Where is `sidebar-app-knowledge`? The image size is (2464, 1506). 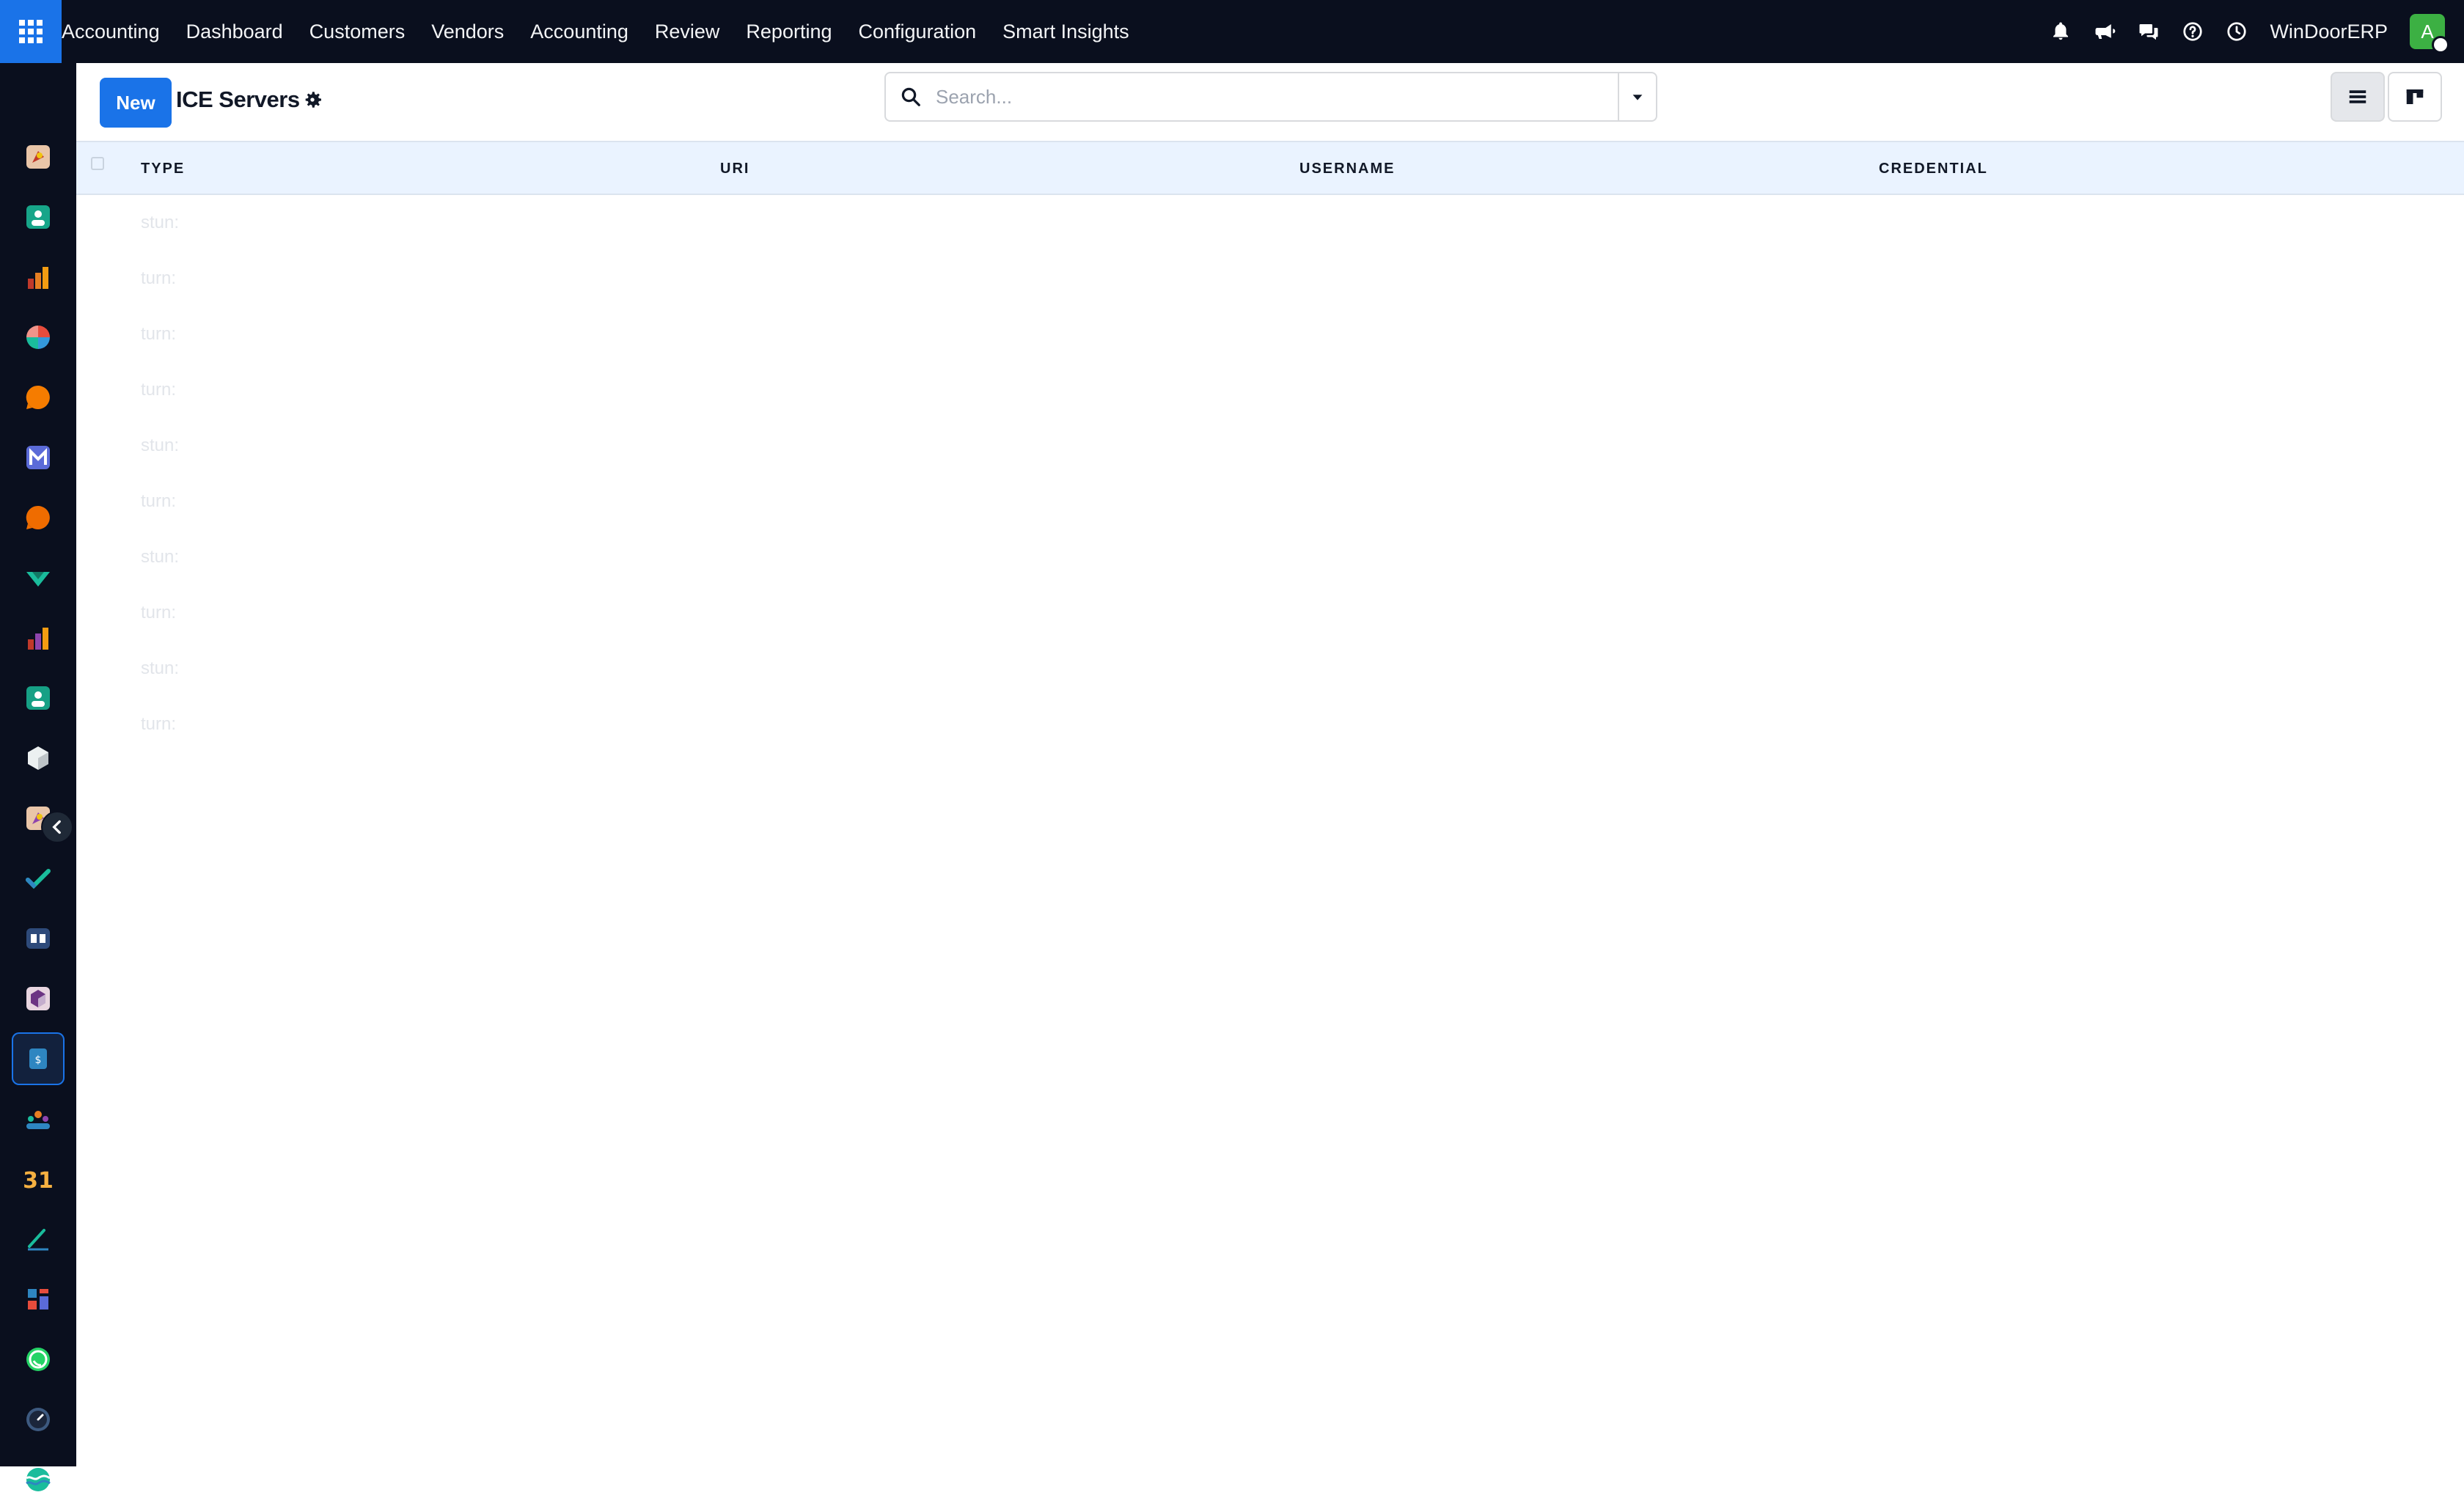 sidebar-app-knowledge is located at coordinates (38, 938).